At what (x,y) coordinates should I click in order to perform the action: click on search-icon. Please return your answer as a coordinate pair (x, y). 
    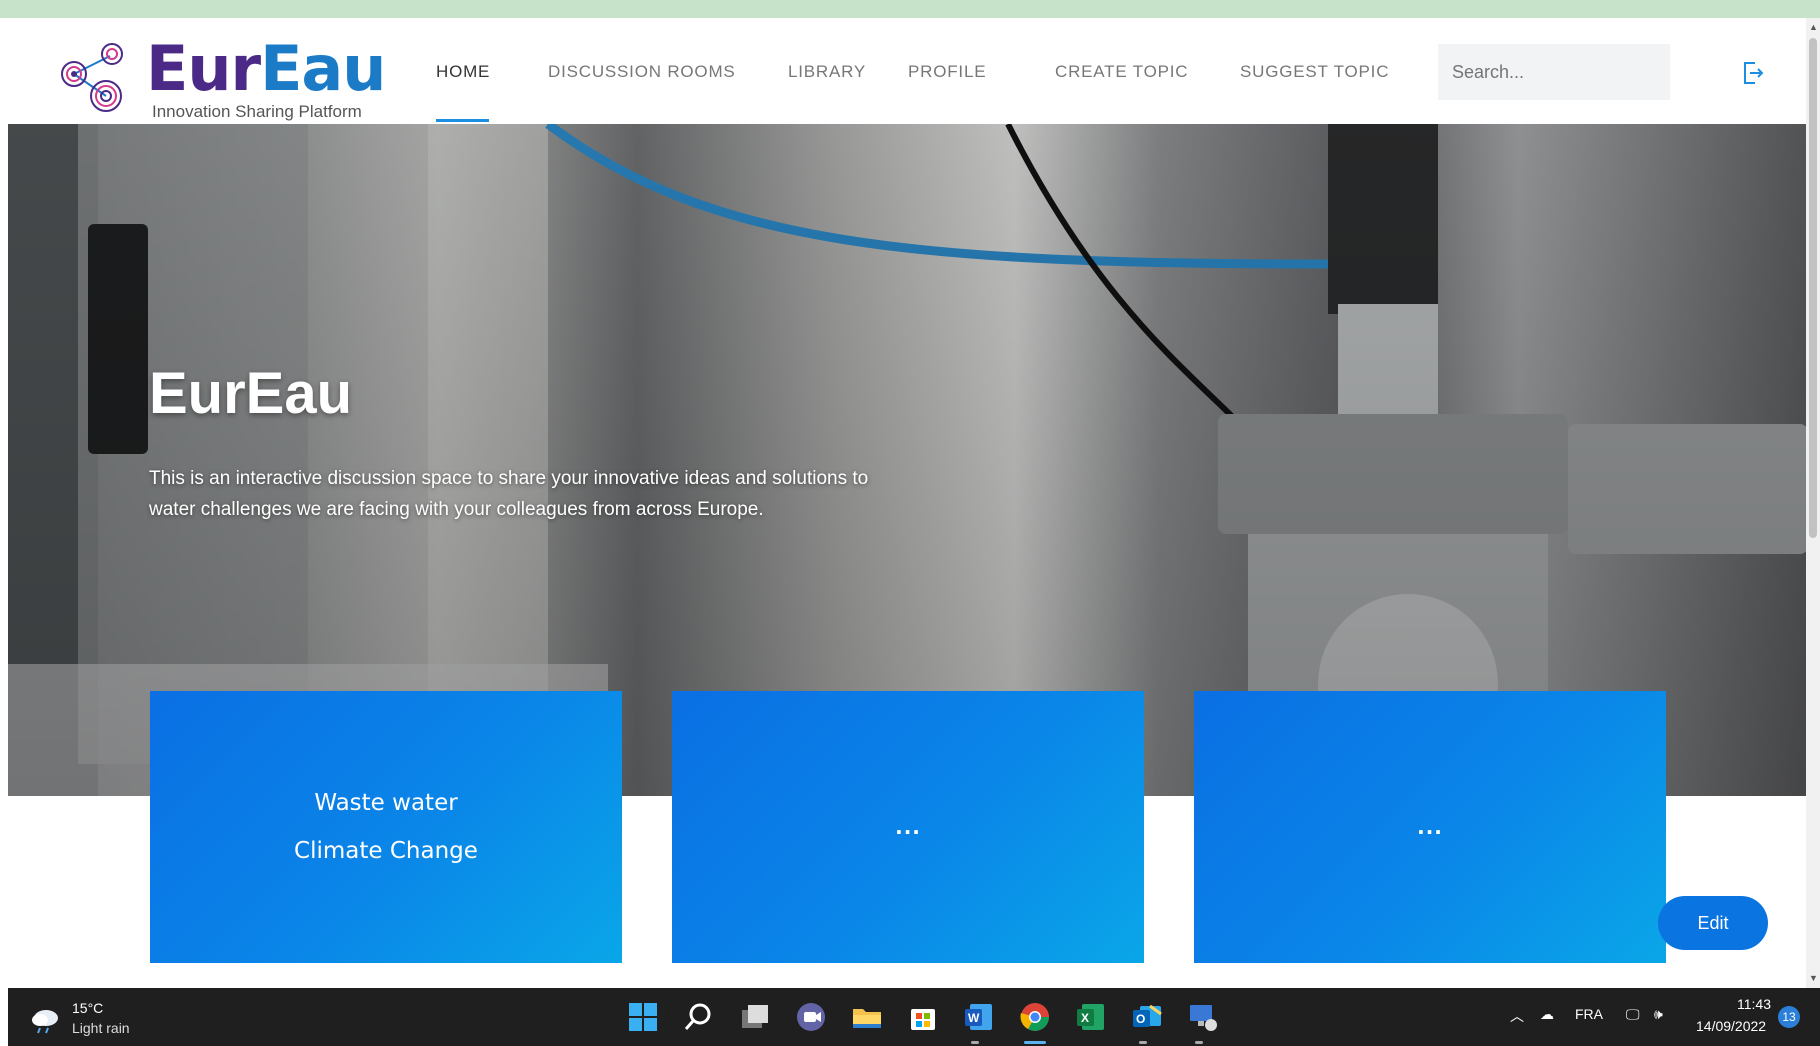
    Looking at the image, I should click on (699, 1017).